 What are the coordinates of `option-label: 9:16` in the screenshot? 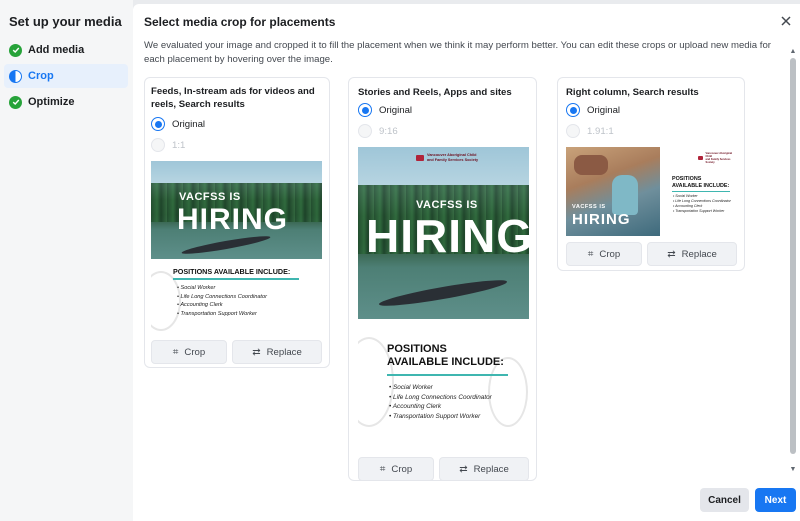 It's located at (388, 131).